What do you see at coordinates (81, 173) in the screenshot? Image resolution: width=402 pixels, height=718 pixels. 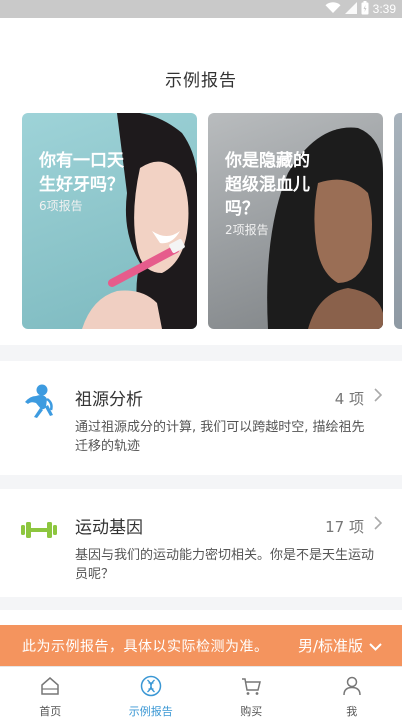 I see `card-title: 你有一口天生好牙吗？` at bounding box center [81, 173].